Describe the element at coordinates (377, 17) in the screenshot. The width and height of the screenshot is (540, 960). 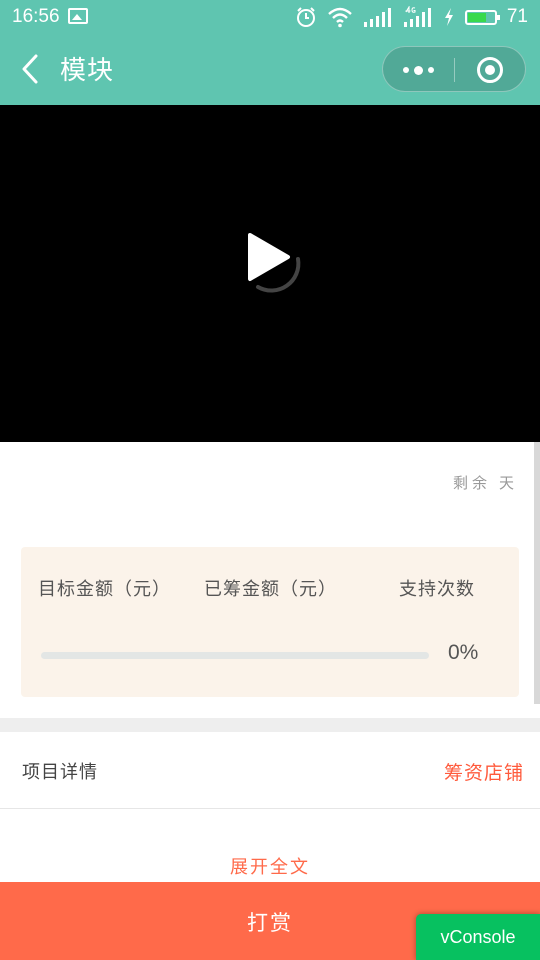
I see `signal-icon` at that location.